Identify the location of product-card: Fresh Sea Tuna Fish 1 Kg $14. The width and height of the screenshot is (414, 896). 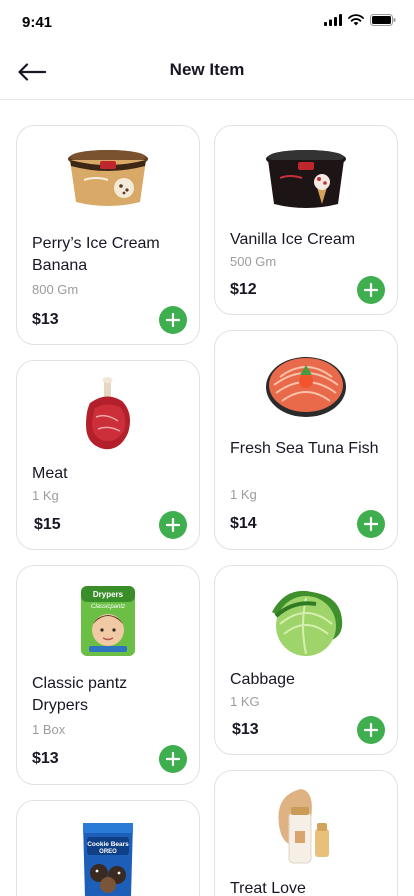
(306, 440).